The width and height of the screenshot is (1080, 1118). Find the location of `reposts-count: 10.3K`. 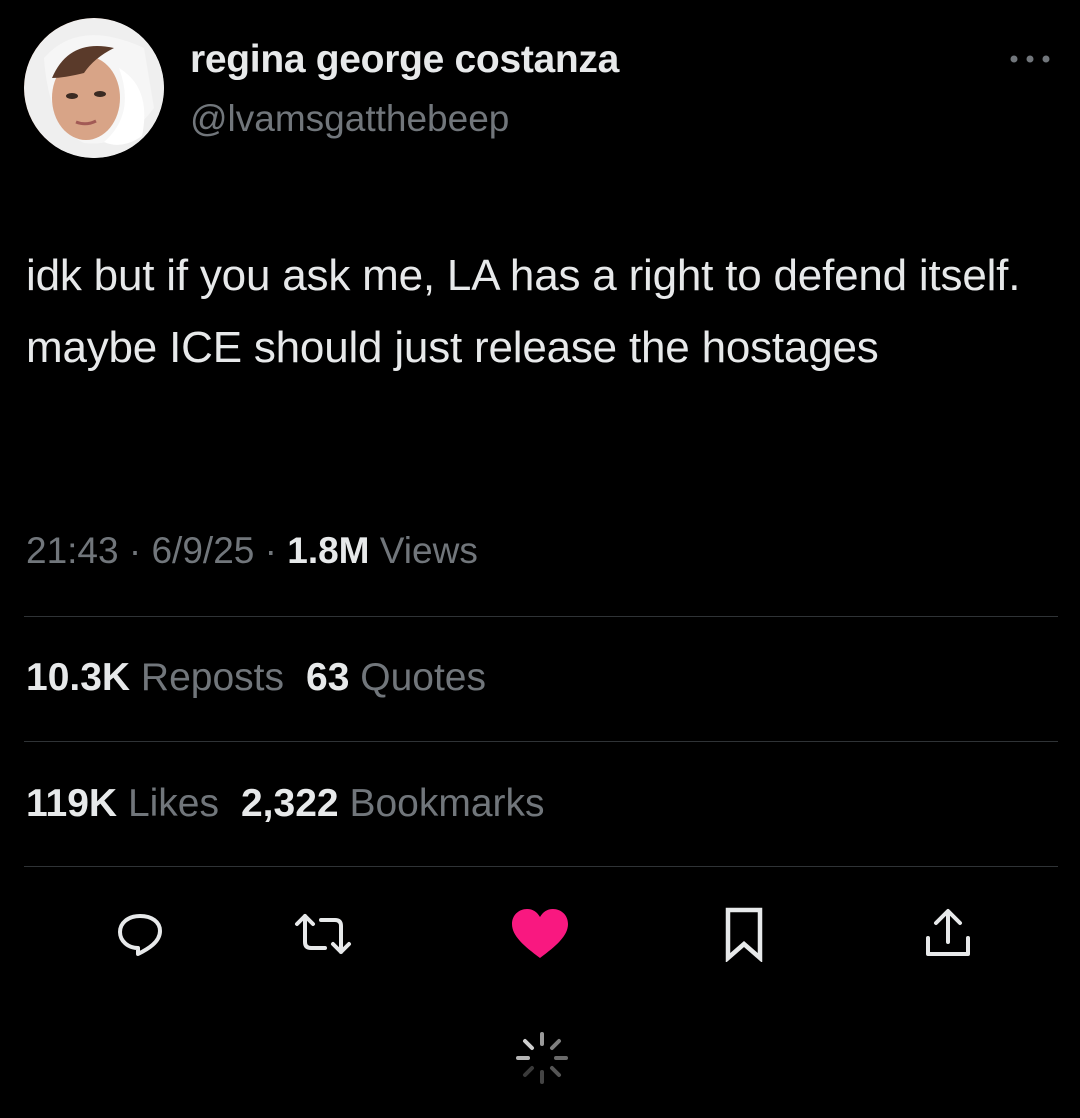

reposts-count: 10.3K is located at coordinates (78, 677).